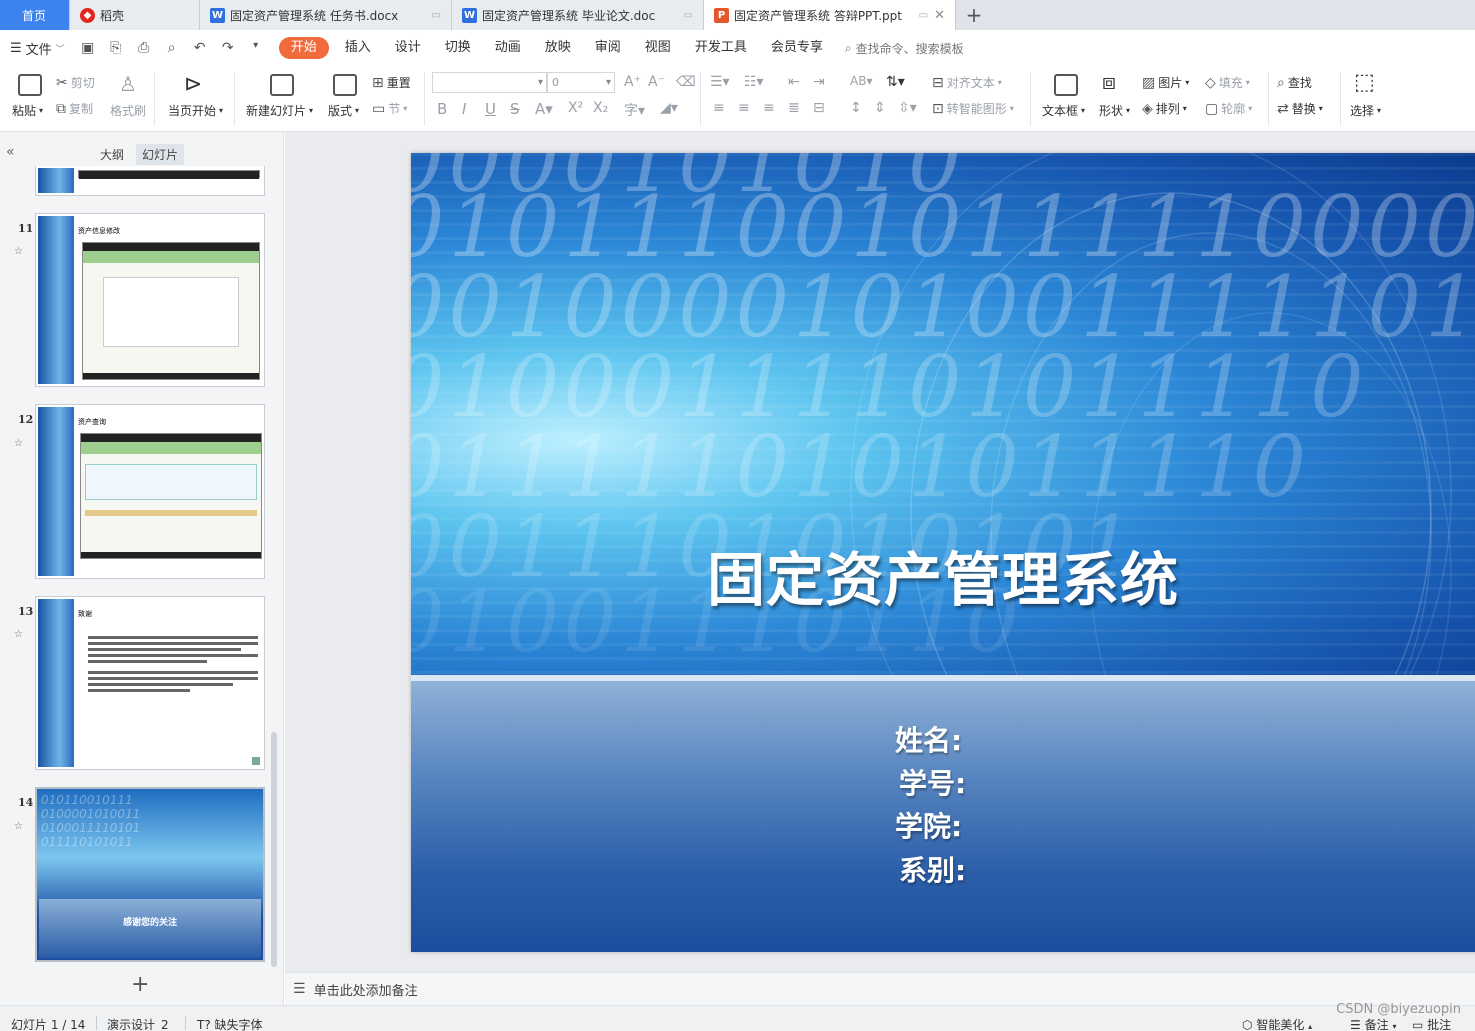 The height and width of the screenshot is (1031, 1475). I want to click on export-icon: ⎘, so click(116, 48).